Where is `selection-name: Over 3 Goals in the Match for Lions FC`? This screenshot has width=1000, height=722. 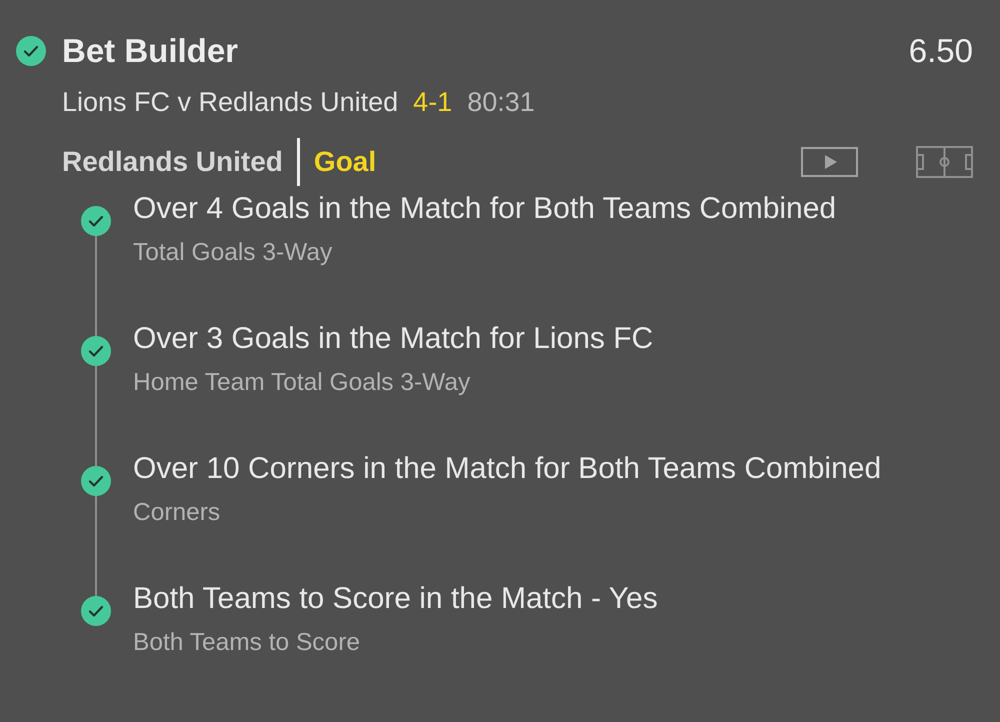 selection-name: Over 3 Goals in the Match for Lions FC is located at coordinates (393, 339).